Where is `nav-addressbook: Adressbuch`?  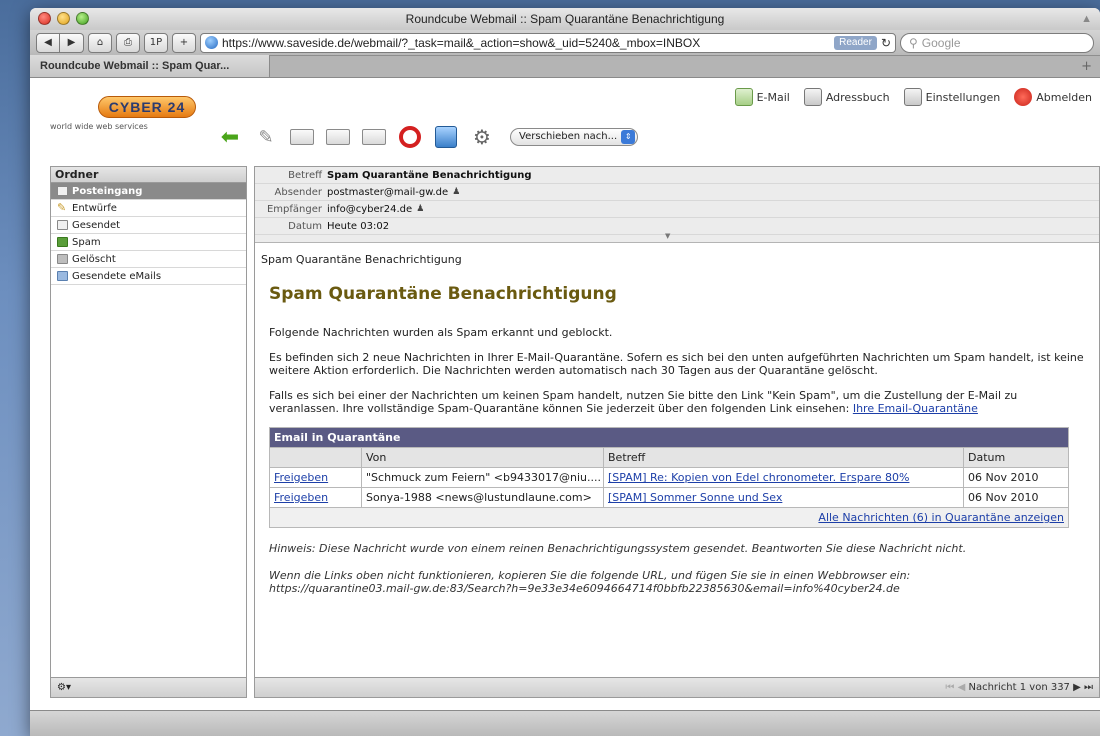 nav-addressbook: Adressbuch is located at coordinates (846, 97).